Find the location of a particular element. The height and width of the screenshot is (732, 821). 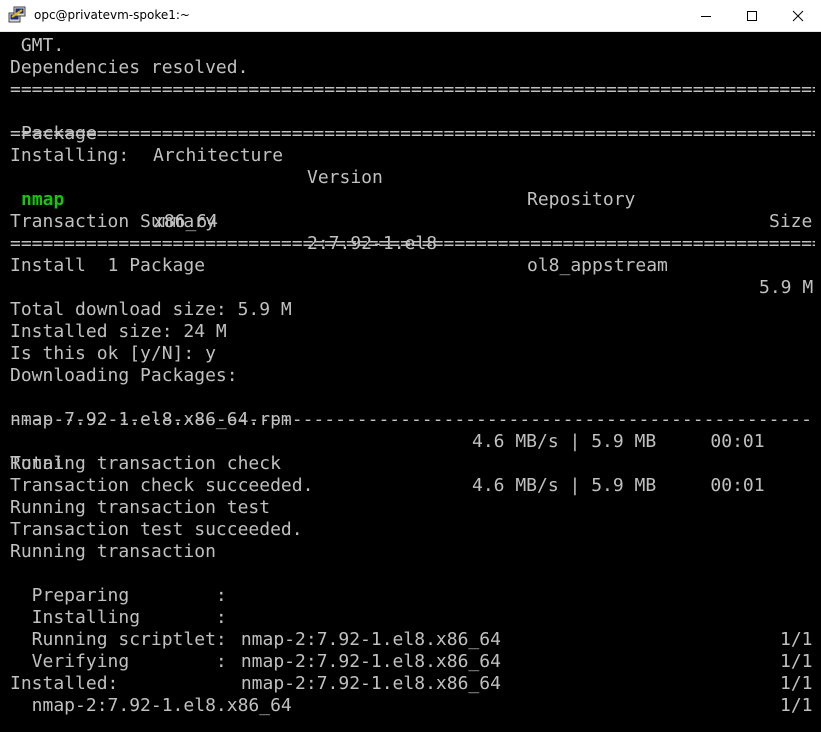

title-bar: opc@privatevm-spoke1:~ is located at coordinates (410, 16).